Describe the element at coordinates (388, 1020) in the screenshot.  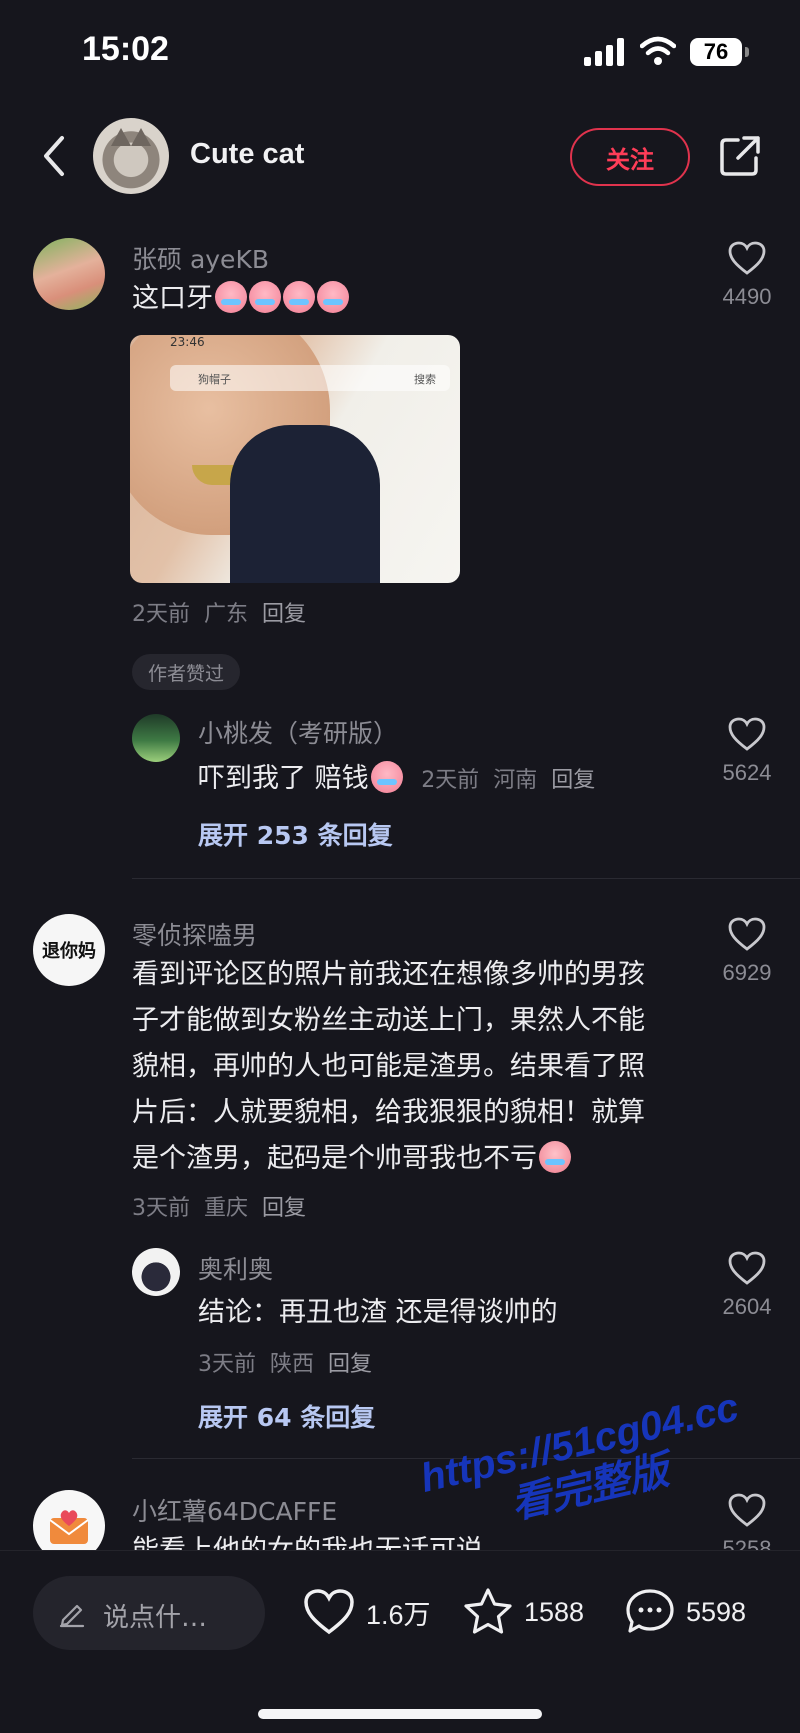
I see `comment-text-line: 子才能做到女粉丝主动送上门，果然人不能` at that location.